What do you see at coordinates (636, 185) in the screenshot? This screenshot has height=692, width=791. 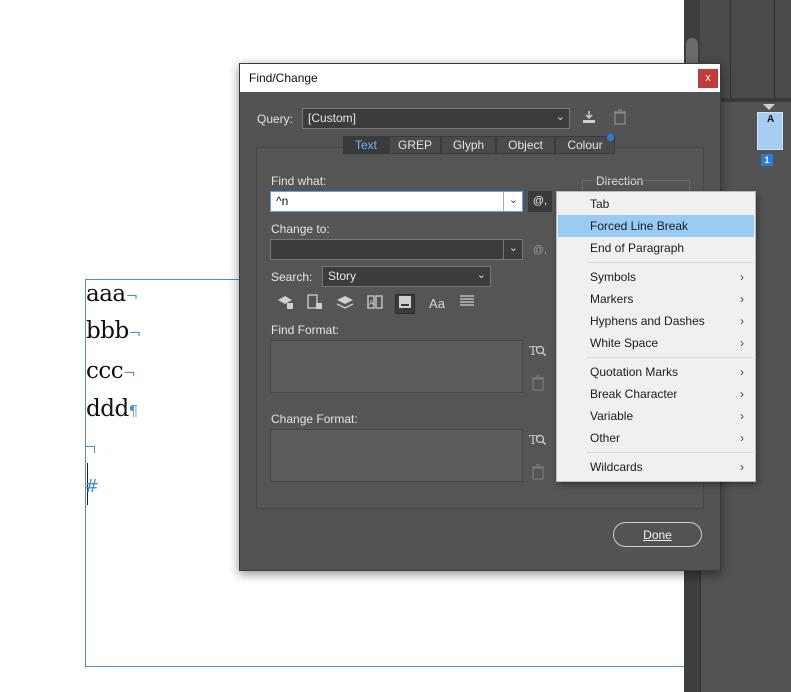 I see `direction-group` at bounding box center [636, 185].